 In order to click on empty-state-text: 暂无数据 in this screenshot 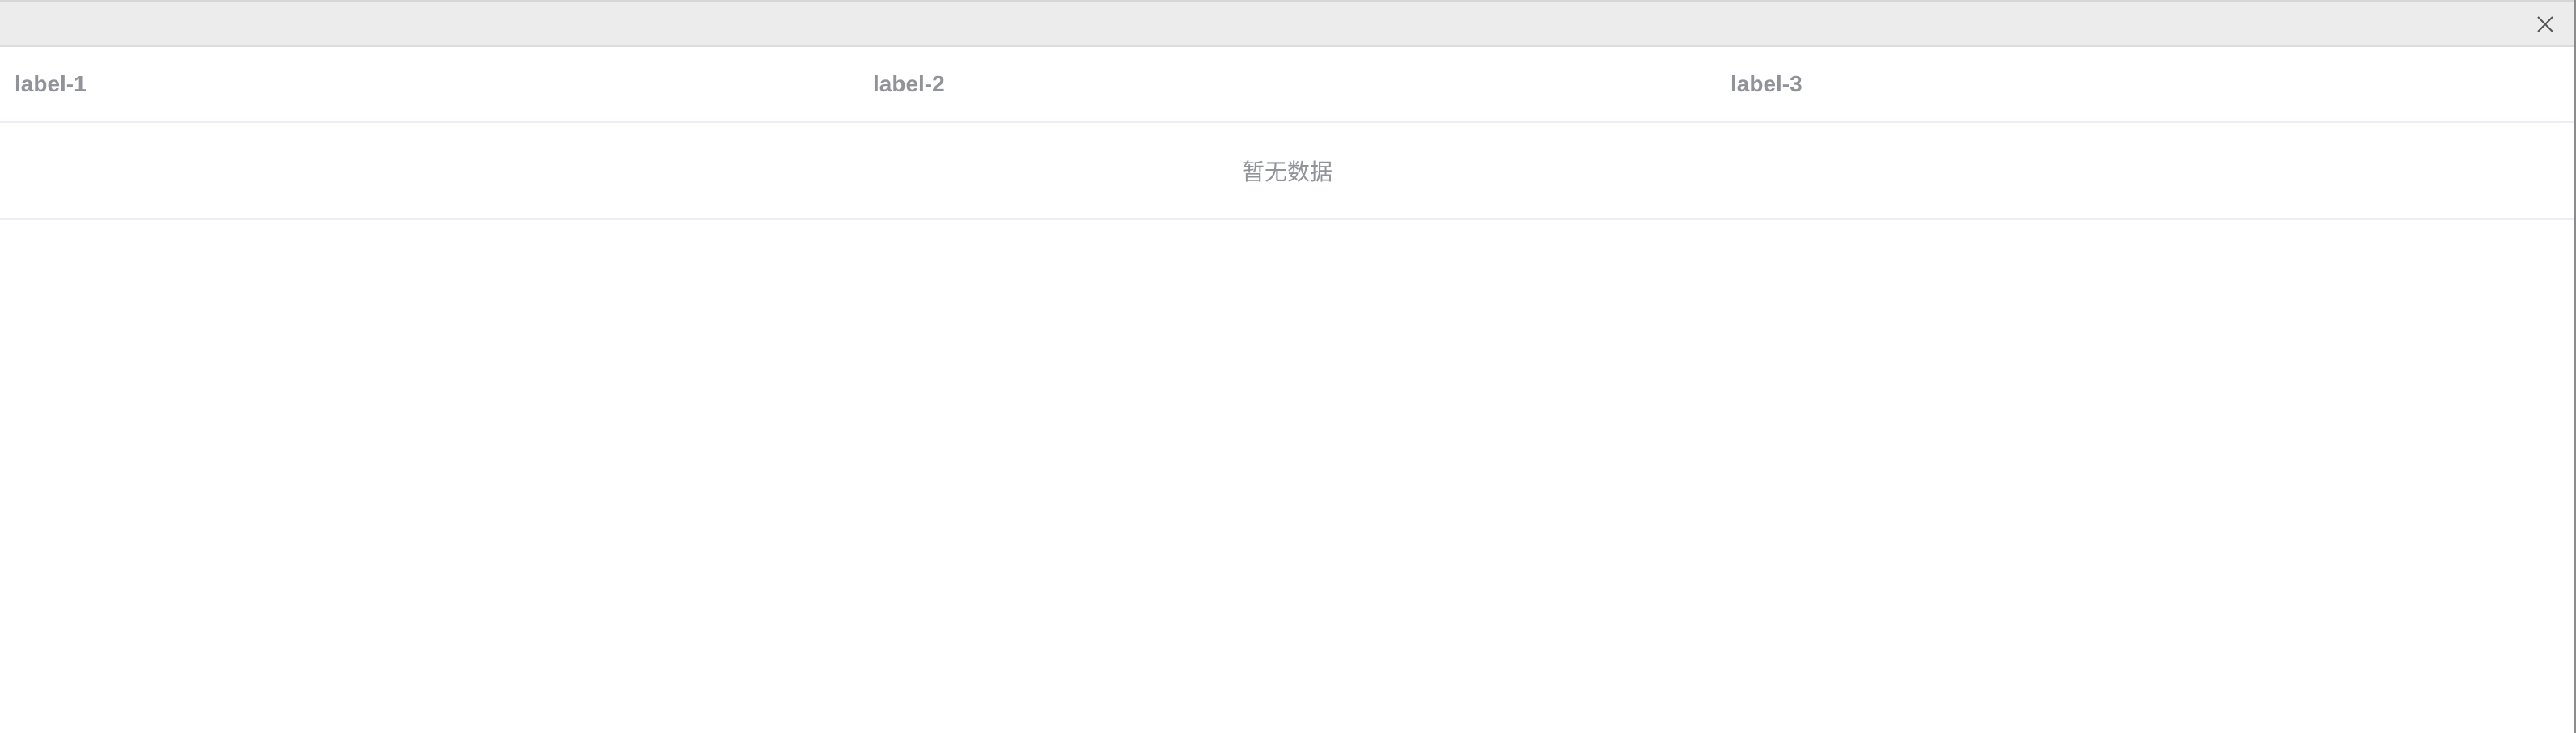, I will do `click(1286, 172)`.